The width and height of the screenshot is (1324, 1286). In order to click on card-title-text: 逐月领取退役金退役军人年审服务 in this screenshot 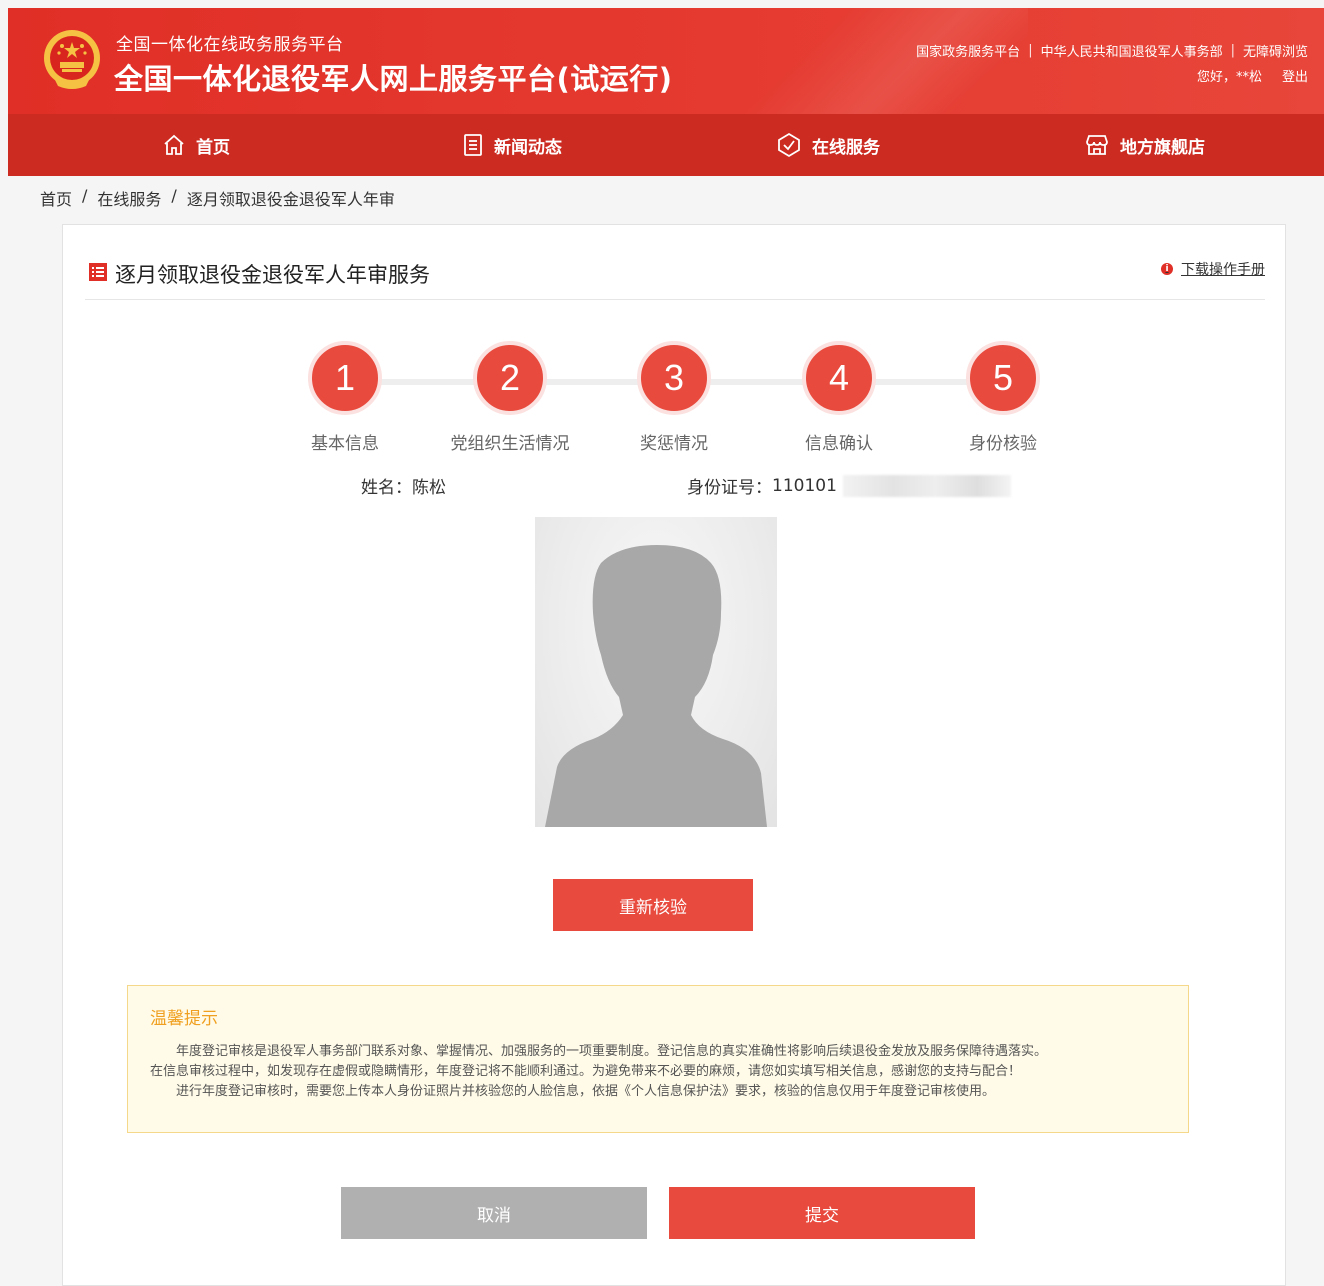, I will do `click(272, 275)`.